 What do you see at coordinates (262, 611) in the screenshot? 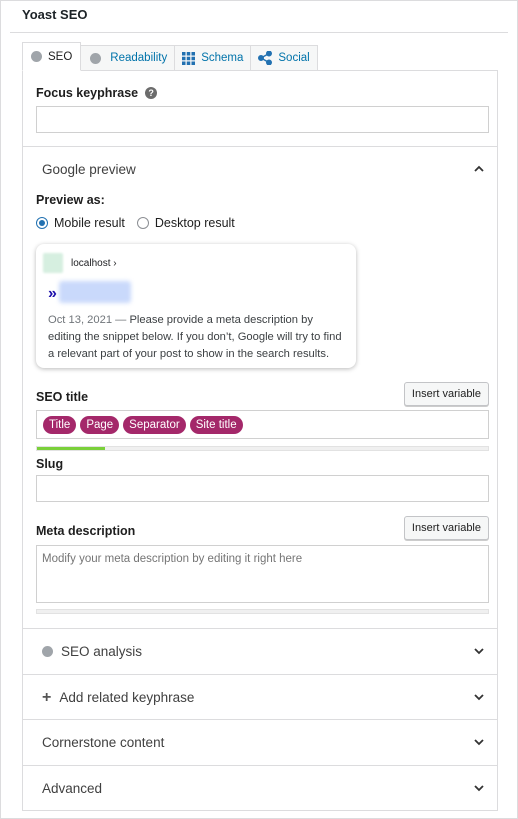
I see `meta-description-progress-track` at bounding box center [262, 611].